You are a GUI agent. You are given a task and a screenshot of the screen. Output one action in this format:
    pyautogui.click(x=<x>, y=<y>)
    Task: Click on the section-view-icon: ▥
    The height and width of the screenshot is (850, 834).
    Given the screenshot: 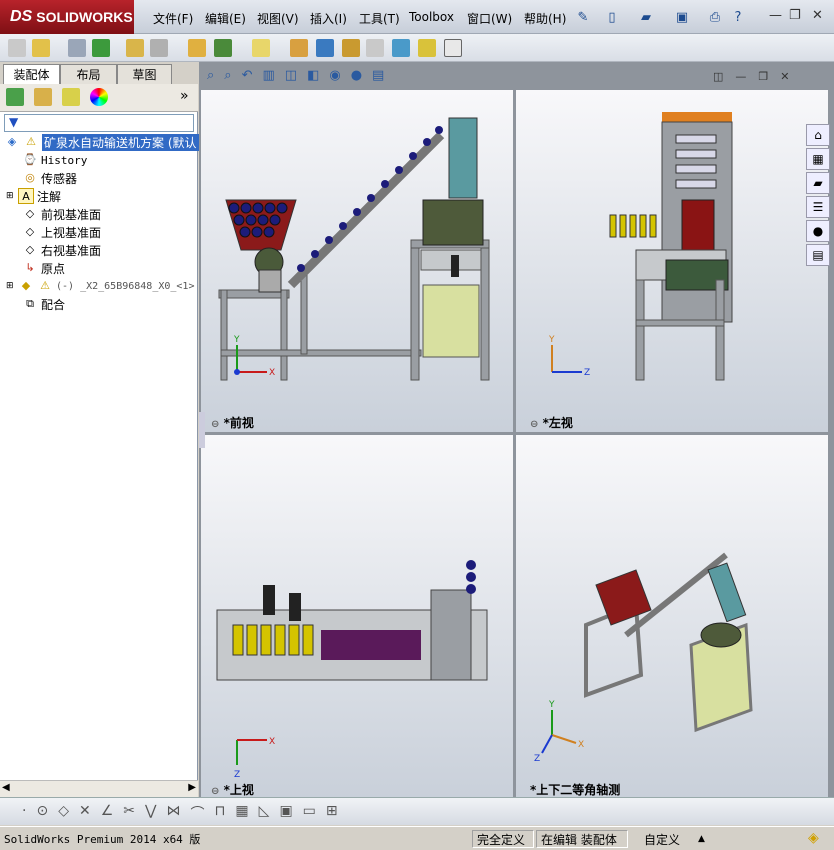 What is the action you would take?
    pyautogui.click(x=268, y=75)
    